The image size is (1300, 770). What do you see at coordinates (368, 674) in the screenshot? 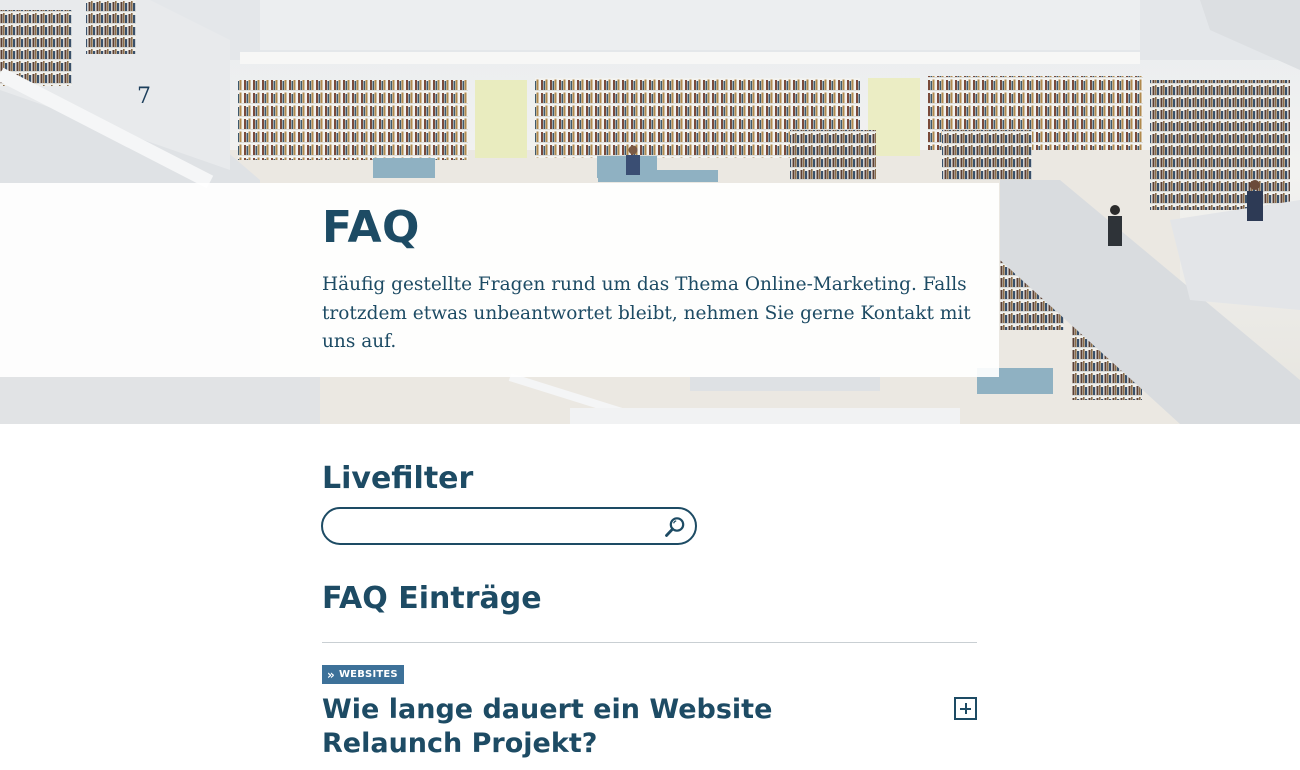
I see `category-badge-label: WEBSITES` at bounding box center [368, 674].